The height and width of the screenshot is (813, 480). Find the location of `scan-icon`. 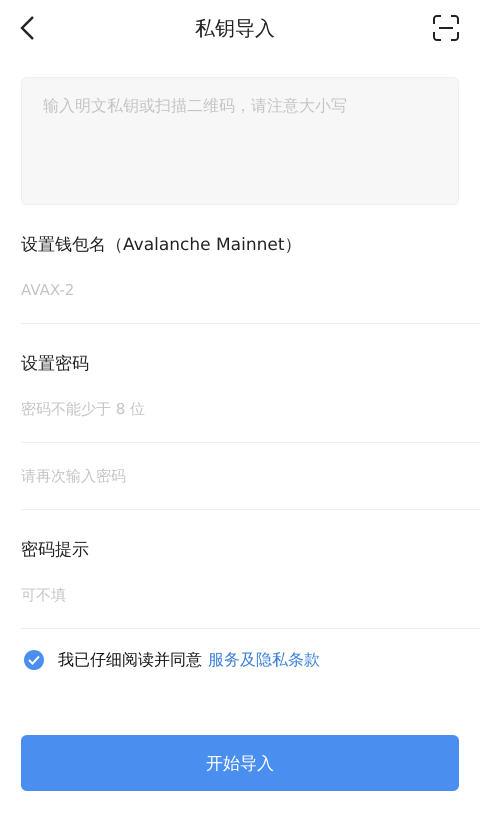

scan-icon is located at coordinates (446, 28).